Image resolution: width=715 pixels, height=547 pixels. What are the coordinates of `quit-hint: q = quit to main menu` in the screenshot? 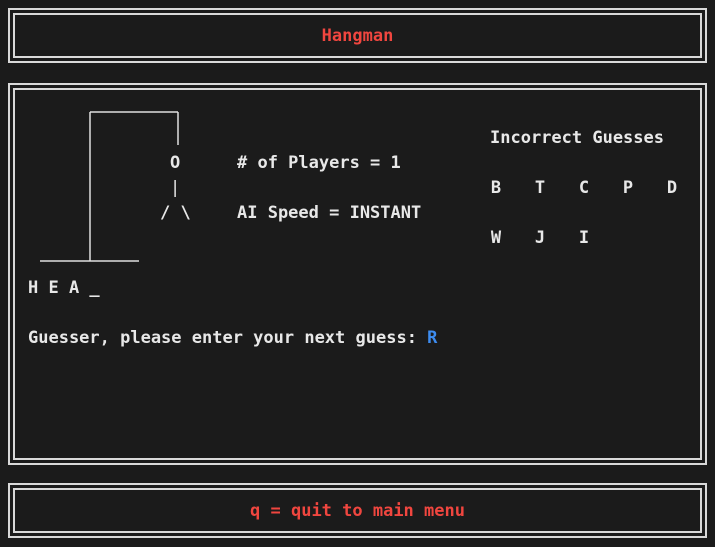 It's located at (357, 511).